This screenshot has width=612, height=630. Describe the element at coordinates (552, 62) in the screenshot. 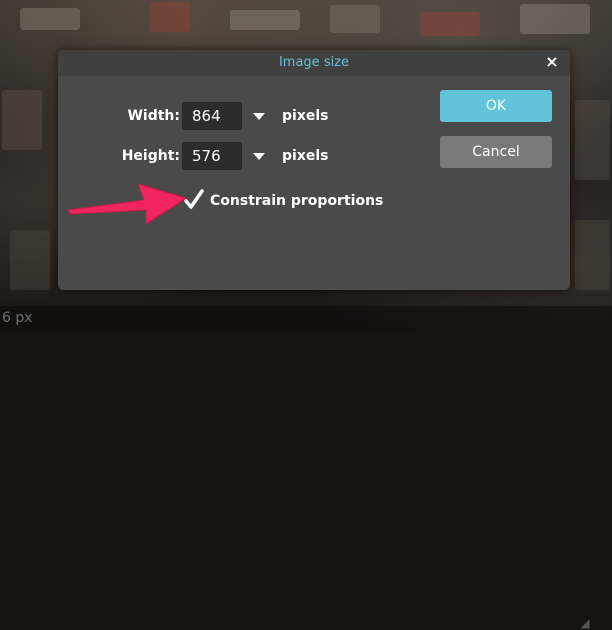

I see `close-icon: ×` at that location.